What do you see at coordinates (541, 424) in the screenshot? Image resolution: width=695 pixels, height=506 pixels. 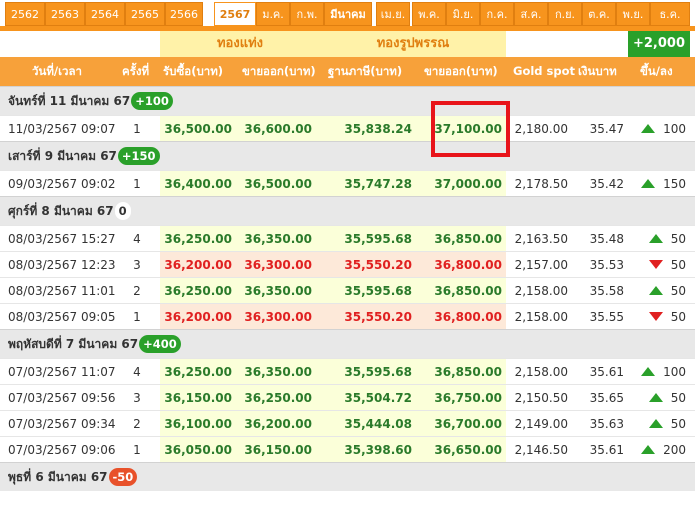 I see `cell-gold-spot: 2,149.00` at bounding box center [541, 424].